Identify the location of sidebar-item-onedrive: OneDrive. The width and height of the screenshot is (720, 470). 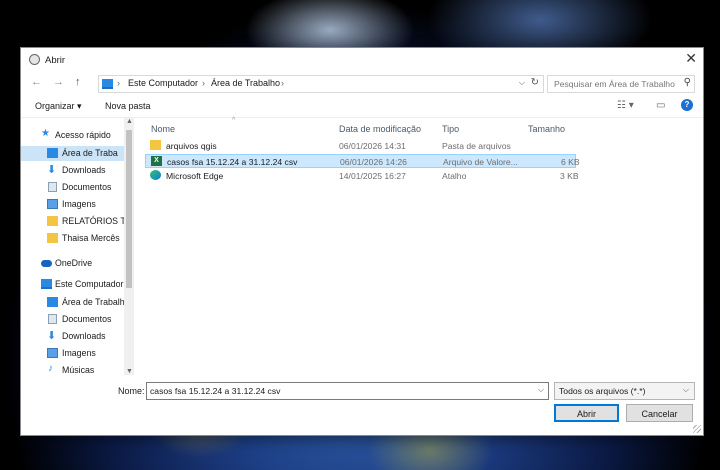
(77, 263).